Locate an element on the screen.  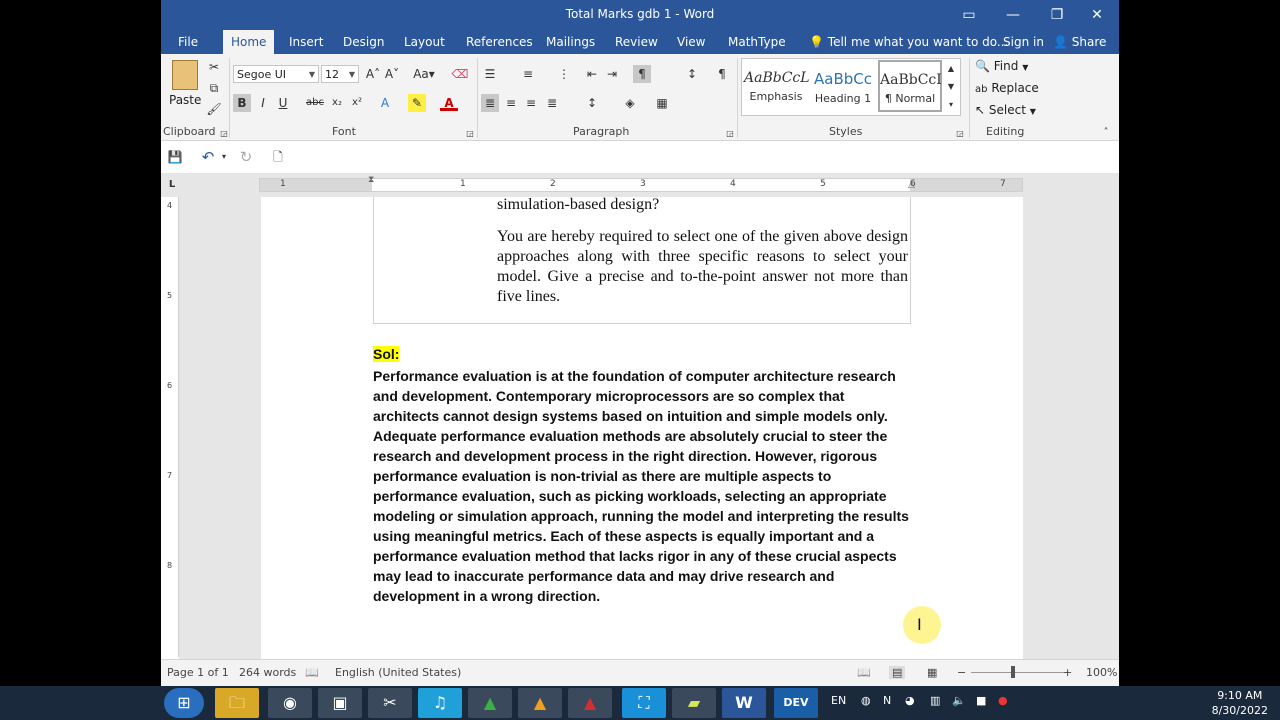
bold-button: B is located at coordinates (242, 103).